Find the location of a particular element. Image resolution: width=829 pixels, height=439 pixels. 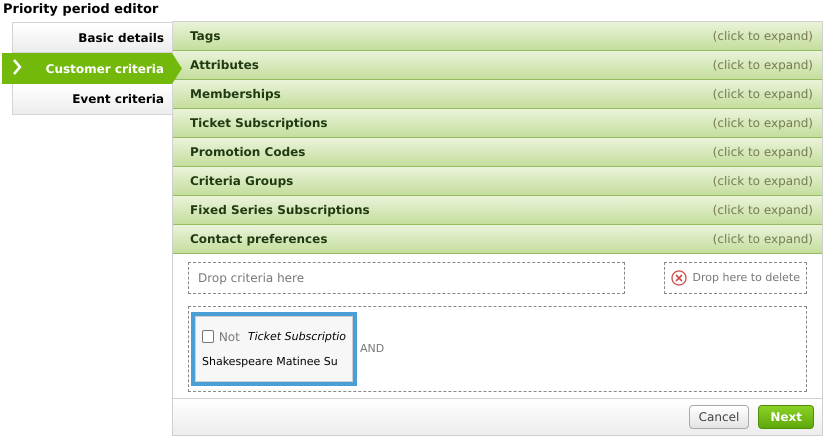

operator-label: AND is located at coordinates (372, 348).